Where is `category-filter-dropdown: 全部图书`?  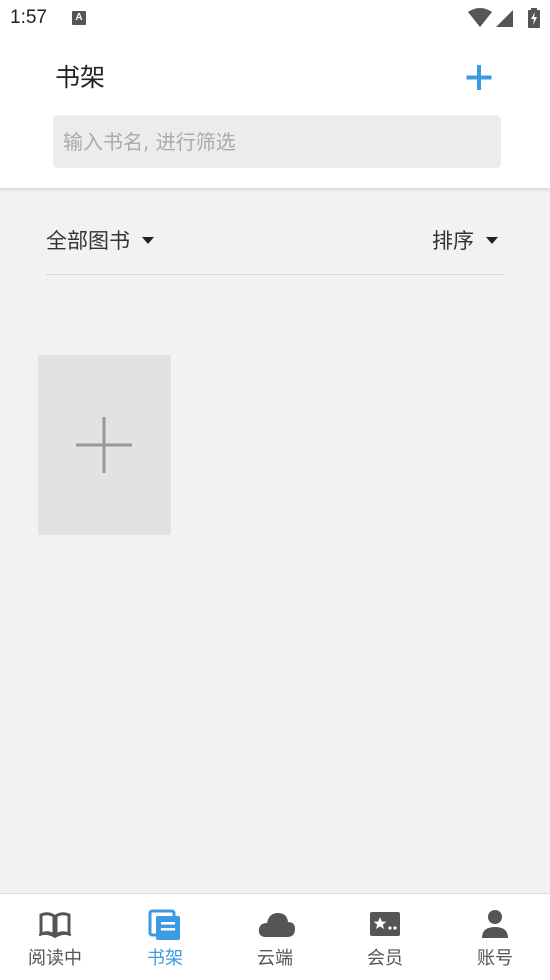 category-filter-dropdown: 全部图书 is located at coordinates (100, 240).